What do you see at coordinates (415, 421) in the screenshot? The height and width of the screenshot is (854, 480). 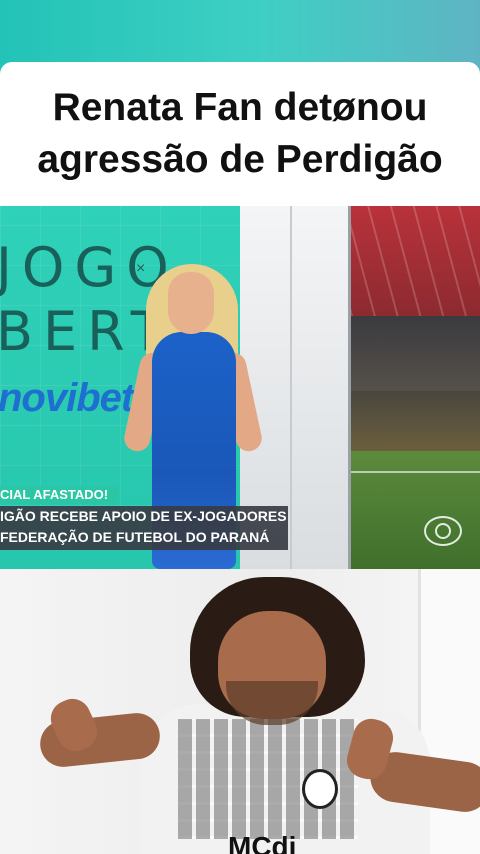 I see `stadium-stands-lower` at bounding box center [415, 421].